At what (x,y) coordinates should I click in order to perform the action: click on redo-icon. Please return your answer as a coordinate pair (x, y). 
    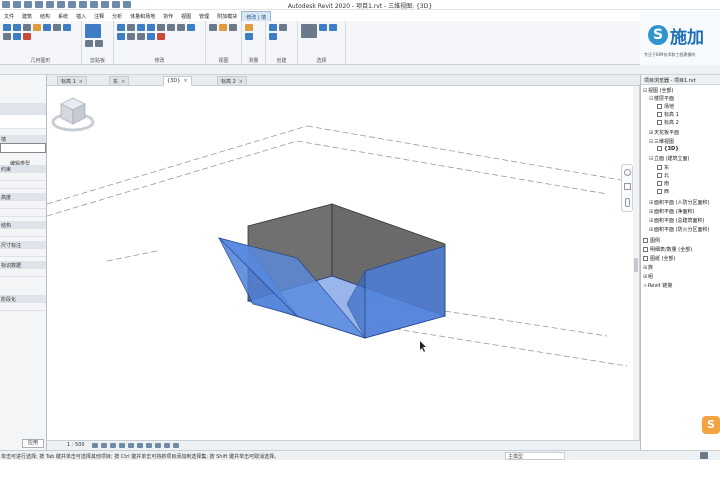
    Looking at the image, I should click on (39, 4).